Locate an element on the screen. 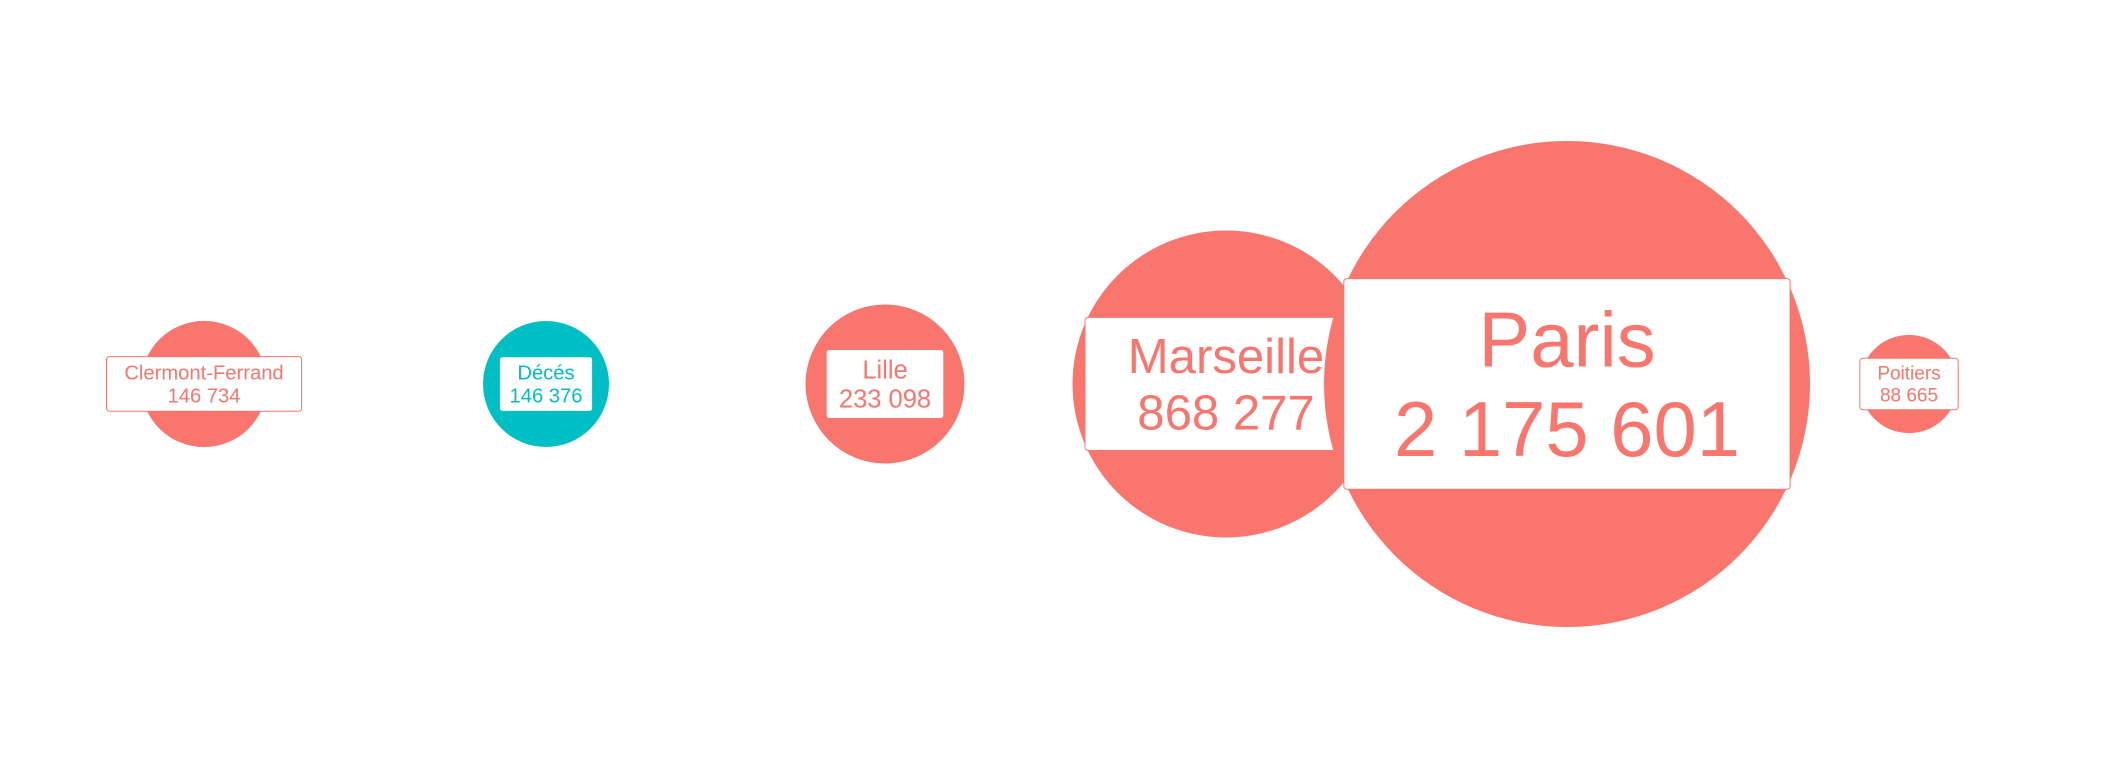 The width and height of the screenshot is (2112, 768). bubble-lille: Lille233 098 is located at coordinates (885, 384).